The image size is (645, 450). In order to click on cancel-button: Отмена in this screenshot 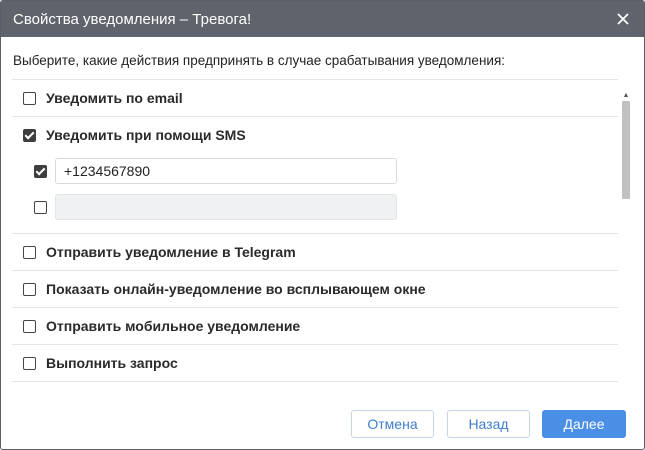, I will do `click(392, 424)`.